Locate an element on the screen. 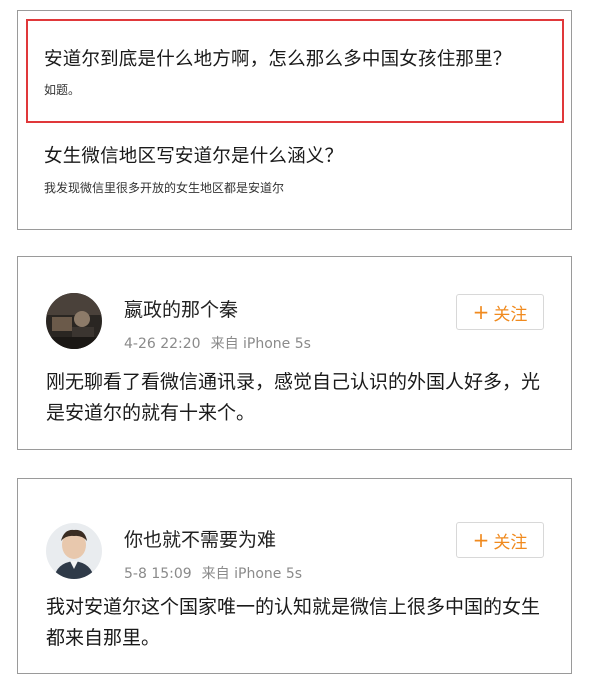 The image size is (600, 688). username: 你也就不需要为难 is located at coordinates (200, 538).